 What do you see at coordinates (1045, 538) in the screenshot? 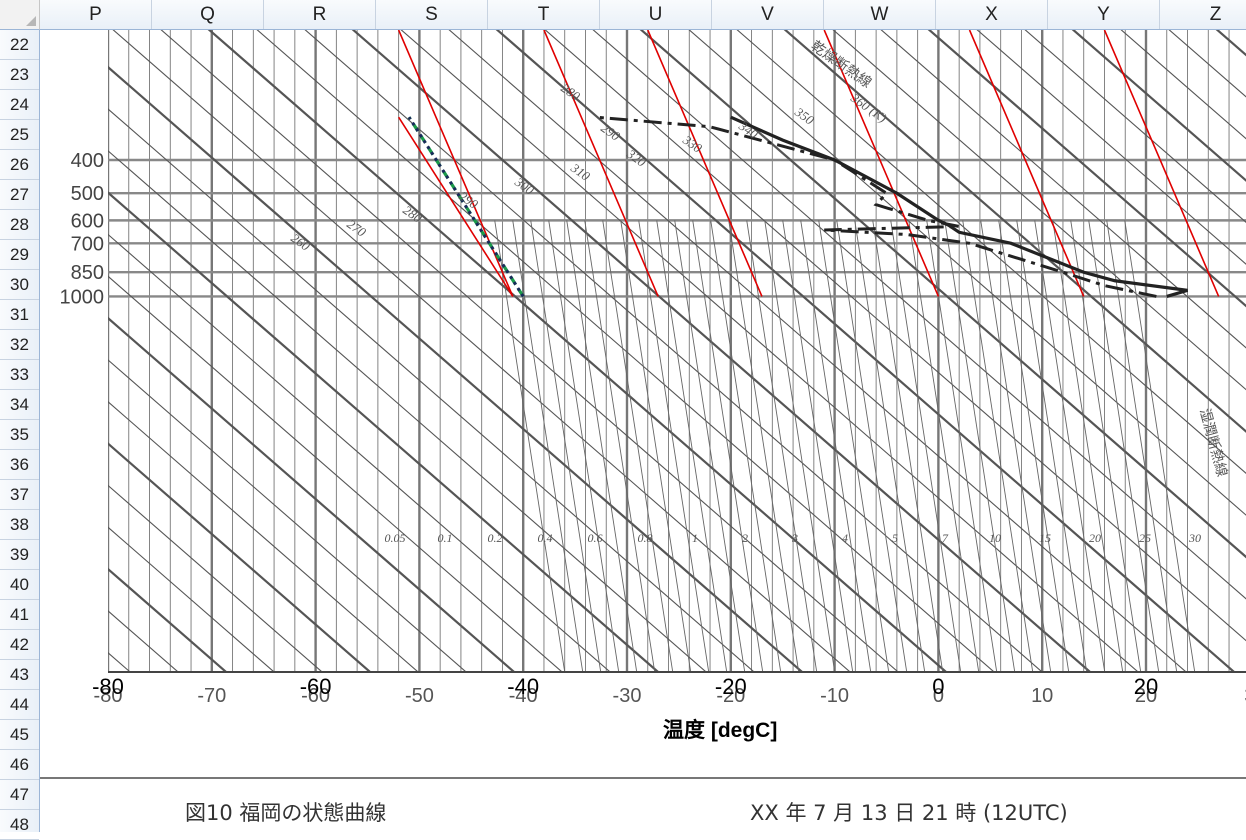
I see `mixing-ratio-label: 15` at bounding box center [1045, 538].